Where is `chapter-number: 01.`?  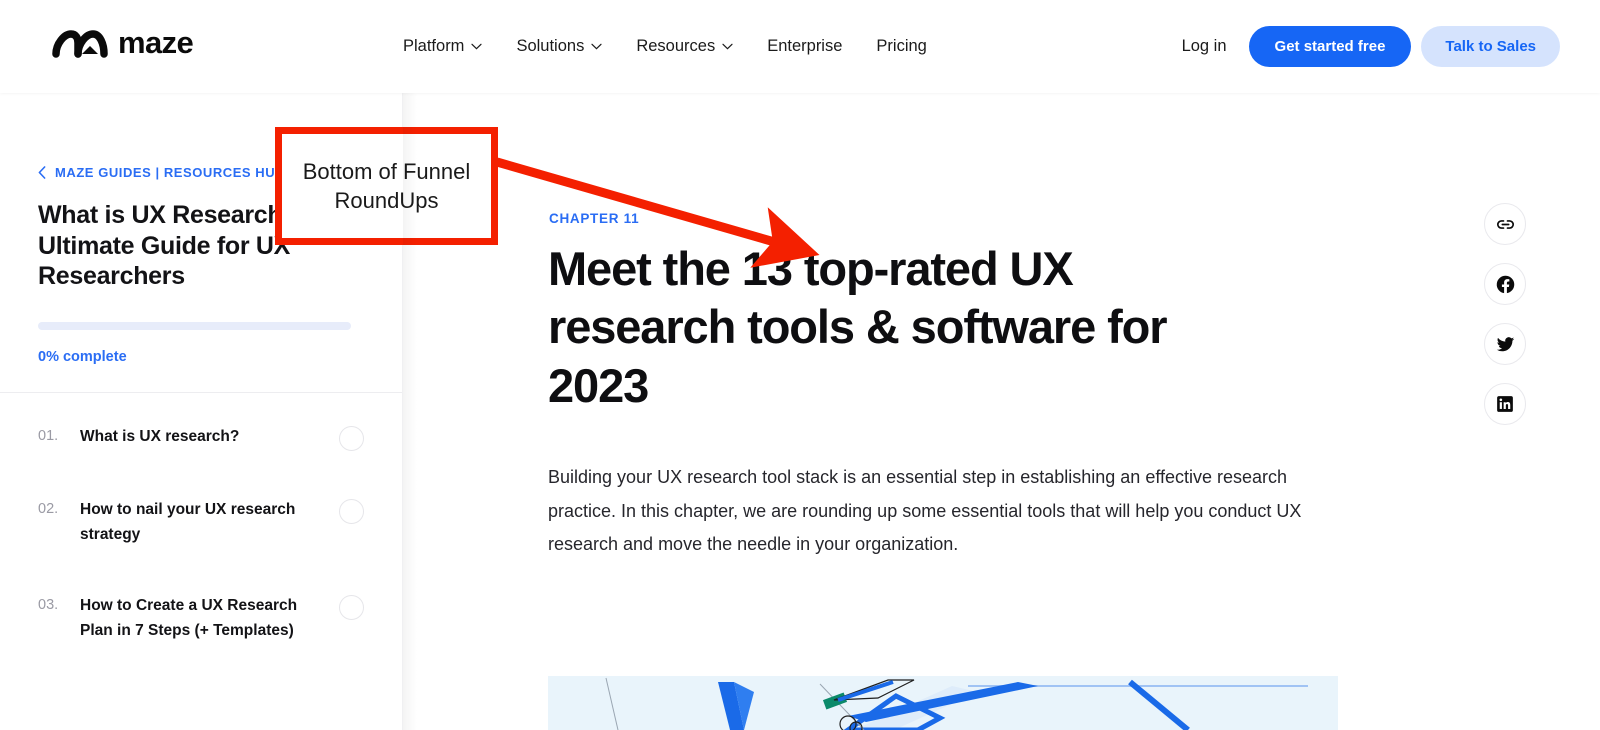 chapter-number: 01. is located at coordinates (48, 435).